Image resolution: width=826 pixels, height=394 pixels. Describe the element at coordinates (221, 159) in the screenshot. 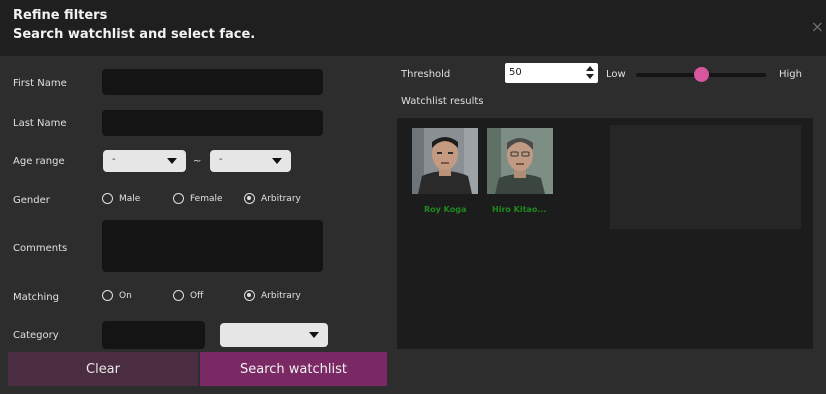

I see `age-to-value: -` at that location.